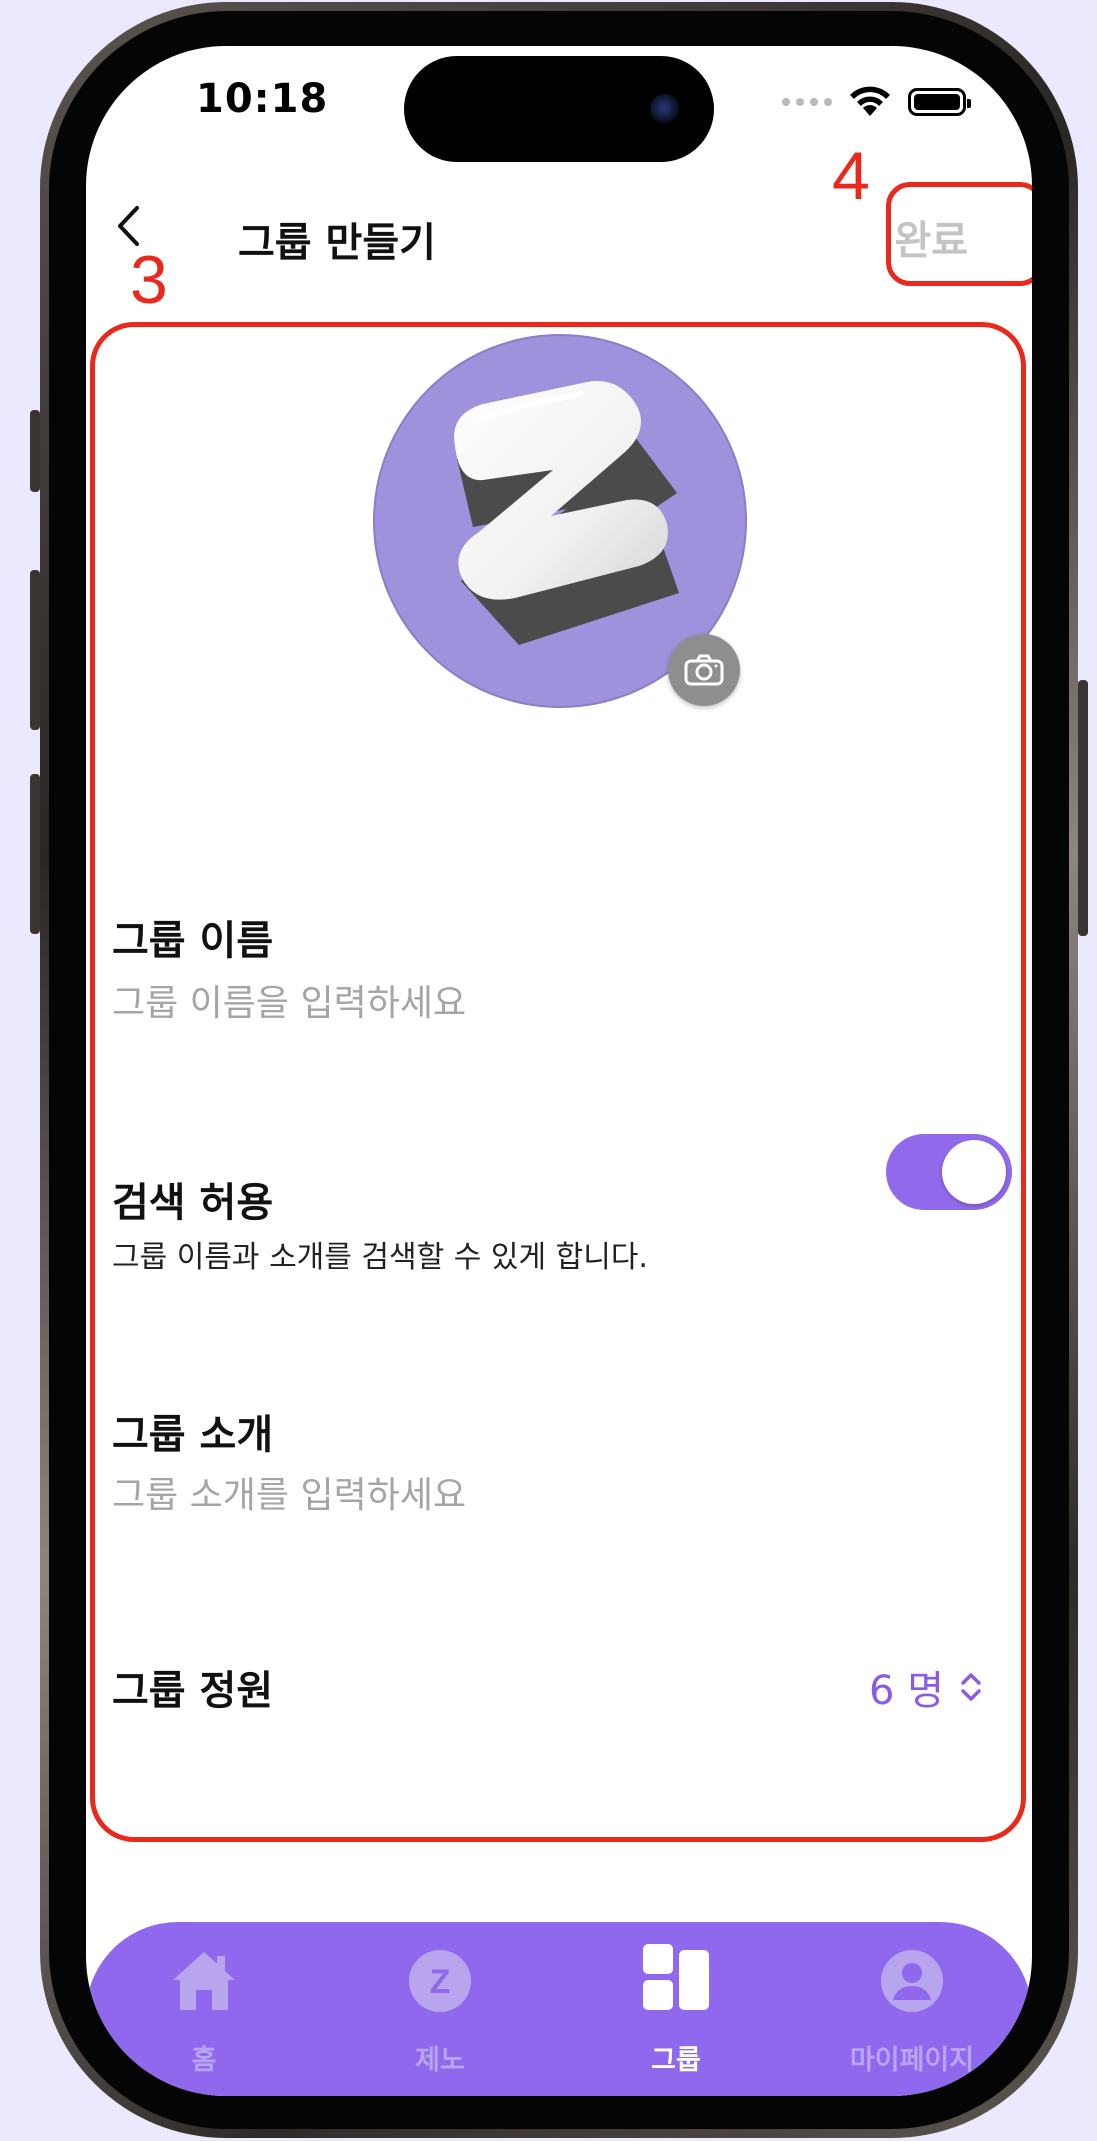 Image resolution: width=1097 pixels, height=2141 pixels. I want to click on change-photo-button, so click(704, 670).